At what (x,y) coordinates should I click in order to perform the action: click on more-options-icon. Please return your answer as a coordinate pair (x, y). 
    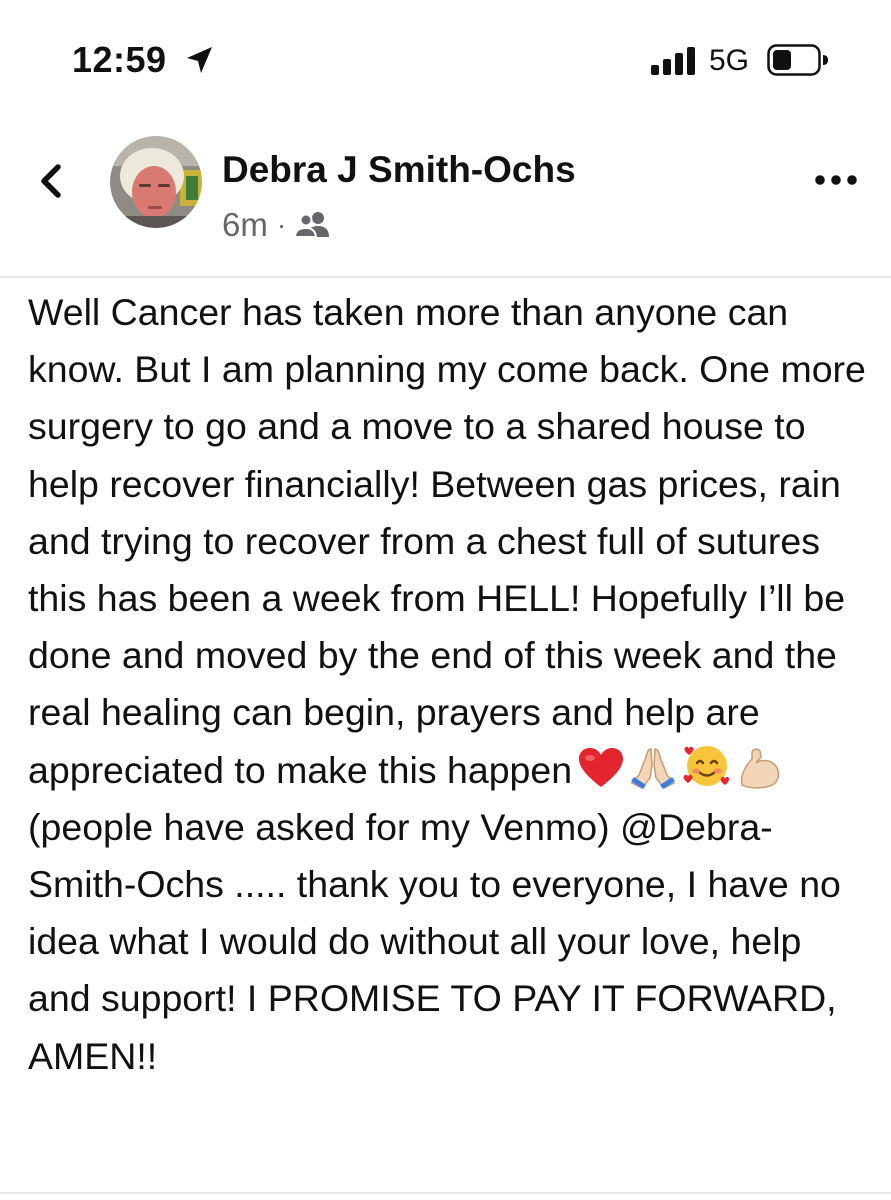
    Looking at the image, I should click on (836, 180).